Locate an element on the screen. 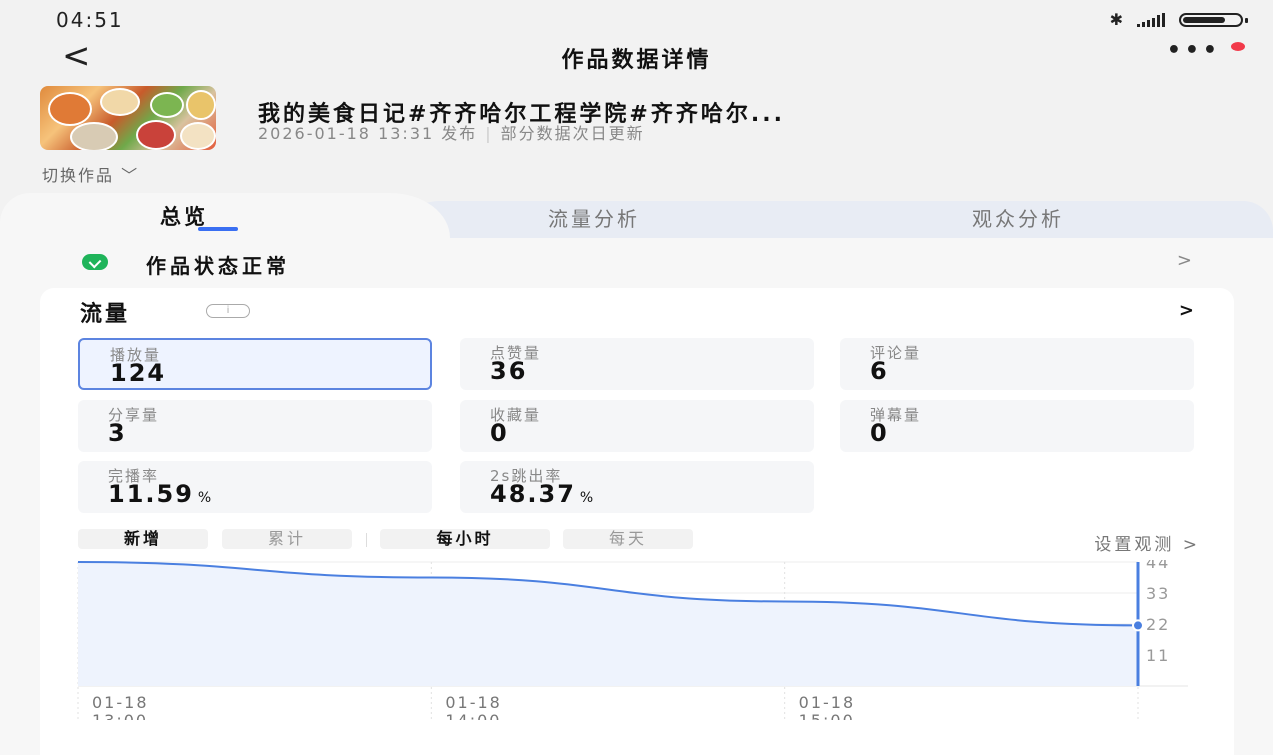 This screenshot has width=1273, height=755. y-tick-label: 44 is located at coordinates (1158, 566).